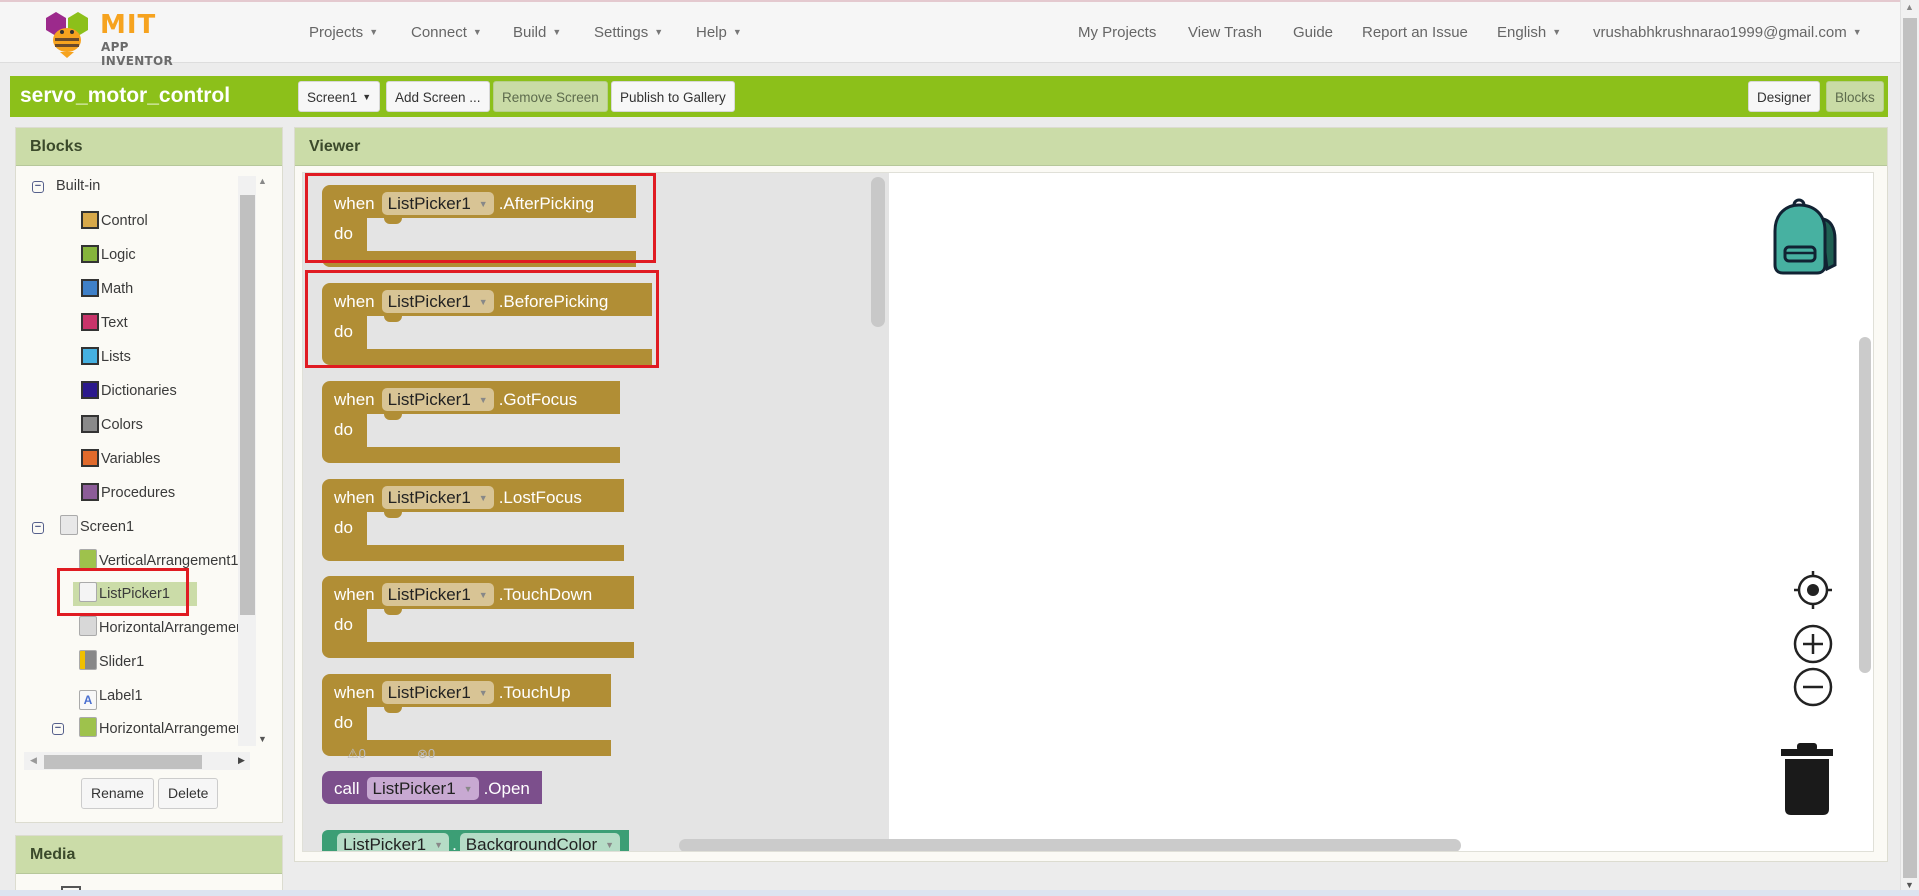  Describe the element at coordinates (1909, 885) in the screenshot. I see `page-scroll-down-icon: ▼` at that location.